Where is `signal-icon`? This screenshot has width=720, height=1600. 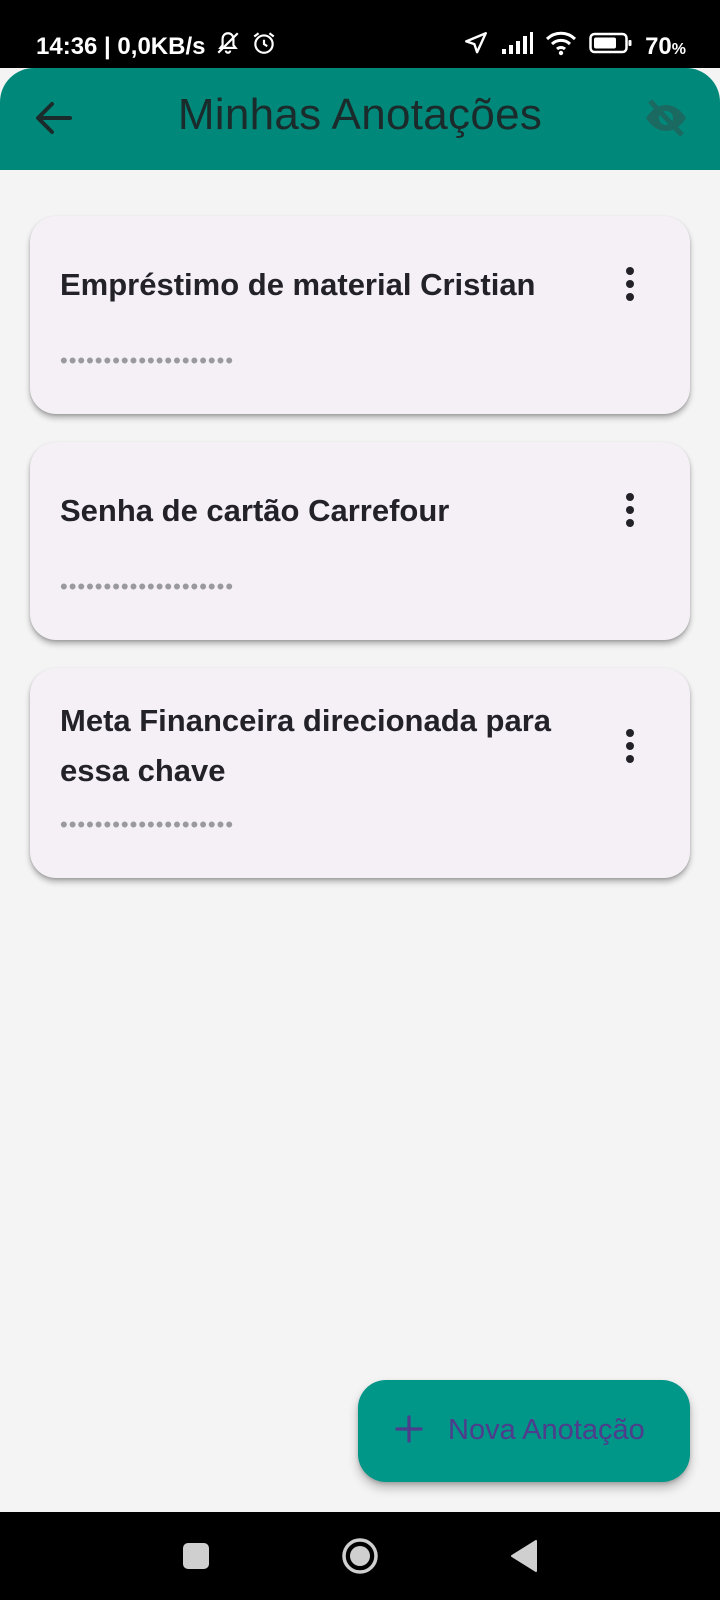
signal-icon is located at coordinates (517, 46).